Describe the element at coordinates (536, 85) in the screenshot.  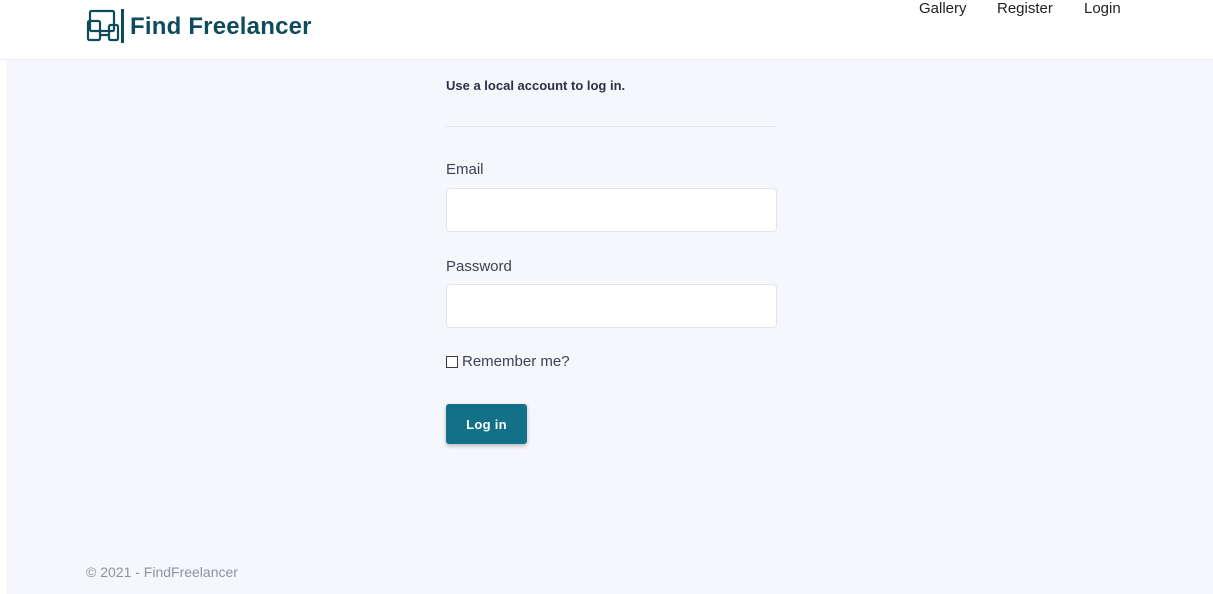
I see `form-heading: Use a local account to log in.` at that location.